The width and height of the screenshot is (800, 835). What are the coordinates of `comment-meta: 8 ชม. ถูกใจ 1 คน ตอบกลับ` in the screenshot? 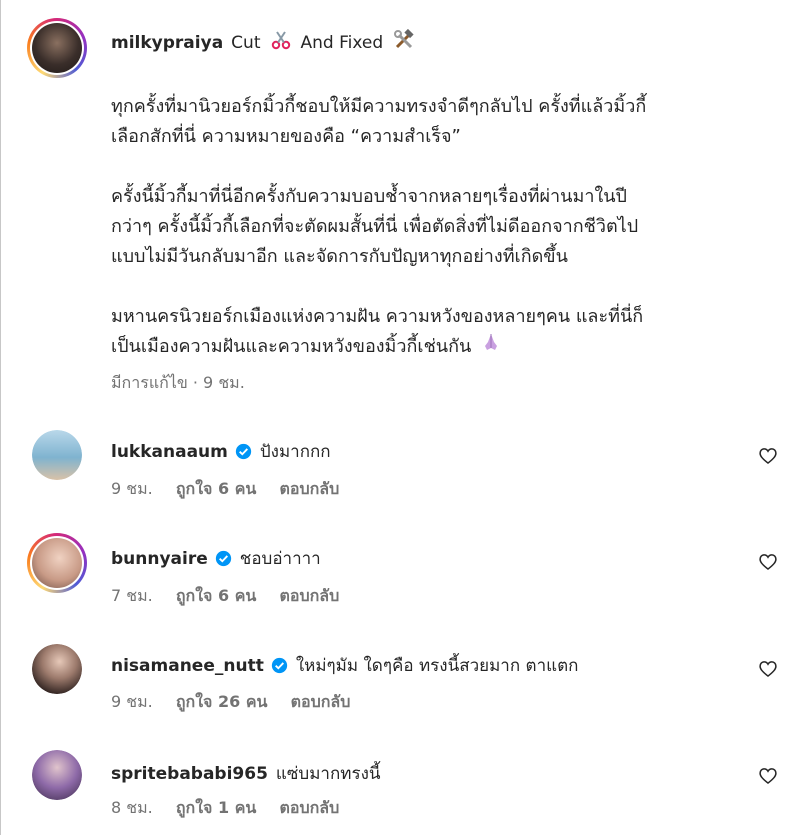 It's located at (234, 808).